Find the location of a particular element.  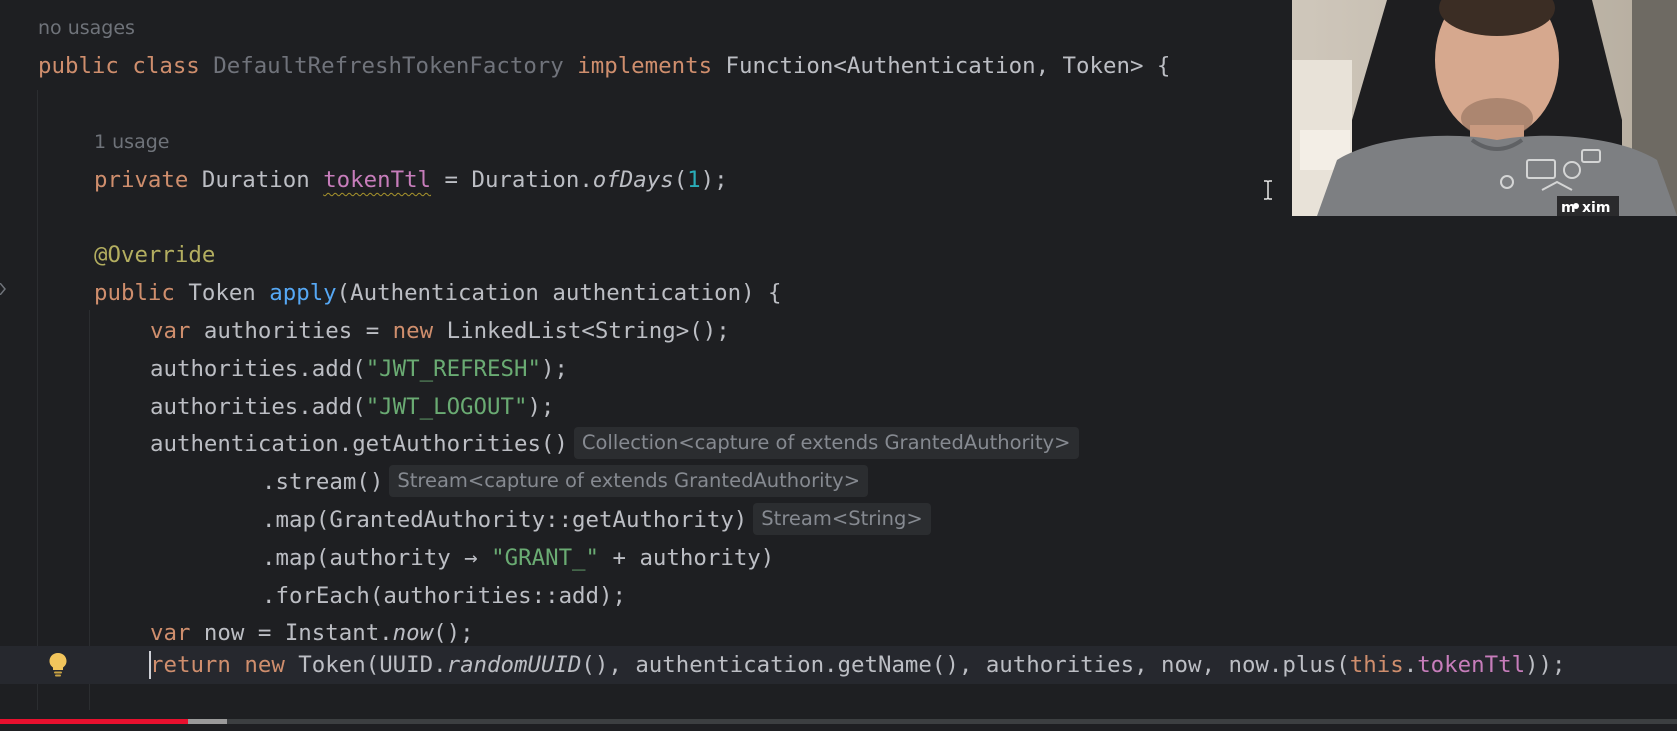

type-inlay-hint: Stream<String> is located at coordinates (842, 519).